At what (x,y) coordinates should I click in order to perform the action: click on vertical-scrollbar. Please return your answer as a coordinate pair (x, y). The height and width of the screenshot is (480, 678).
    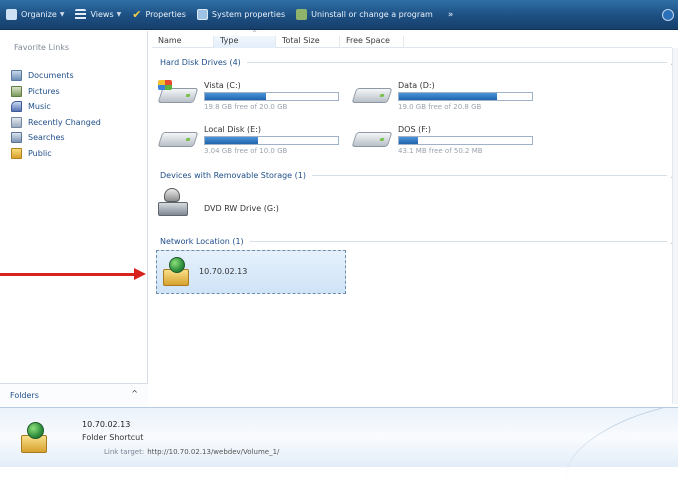
    Looking at the image, I should click on (675, 226).